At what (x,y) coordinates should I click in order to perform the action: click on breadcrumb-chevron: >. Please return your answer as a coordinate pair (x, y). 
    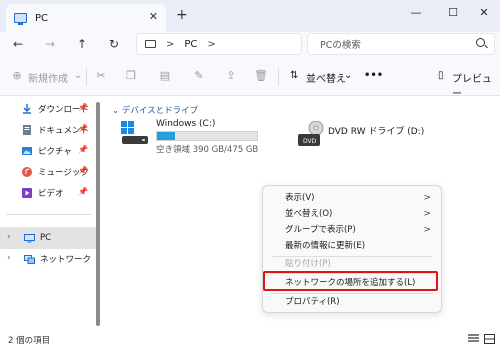
    Looking at the image, I should click on (211, 44).